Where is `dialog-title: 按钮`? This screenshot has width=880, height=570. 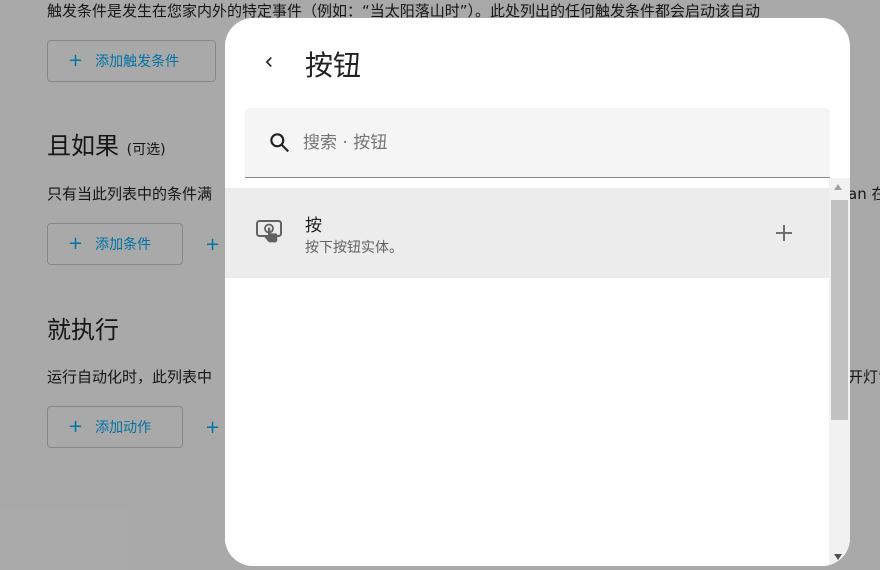 dialog-title: 按钮 is located at coordinates (333, 65).